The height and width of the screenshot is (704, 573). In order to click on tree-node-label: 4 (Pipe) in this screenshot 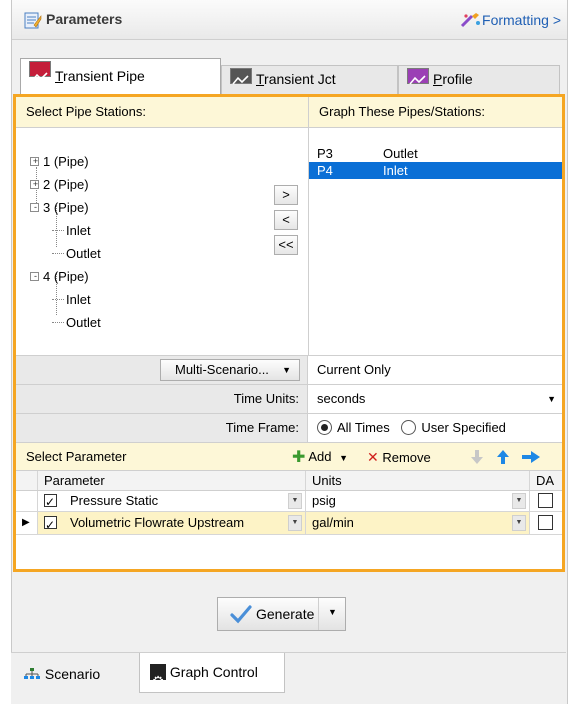, I will do `click(66, 276)`.